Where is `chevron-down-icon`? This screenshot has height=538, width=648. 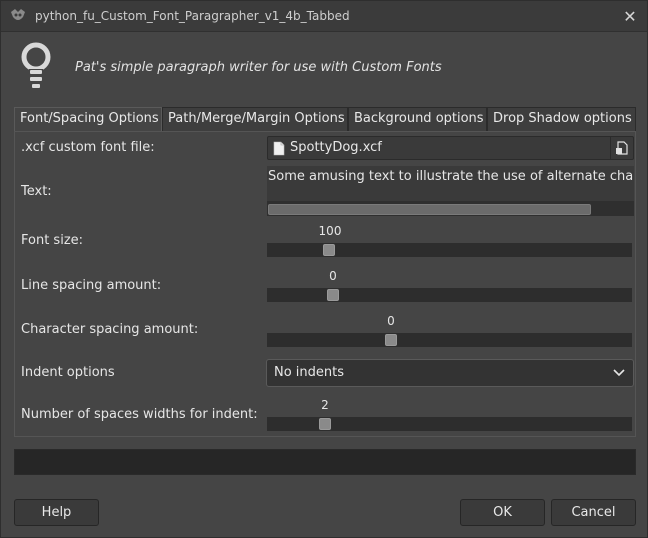 chevron-down-icon is located at coordinates (619, 373).